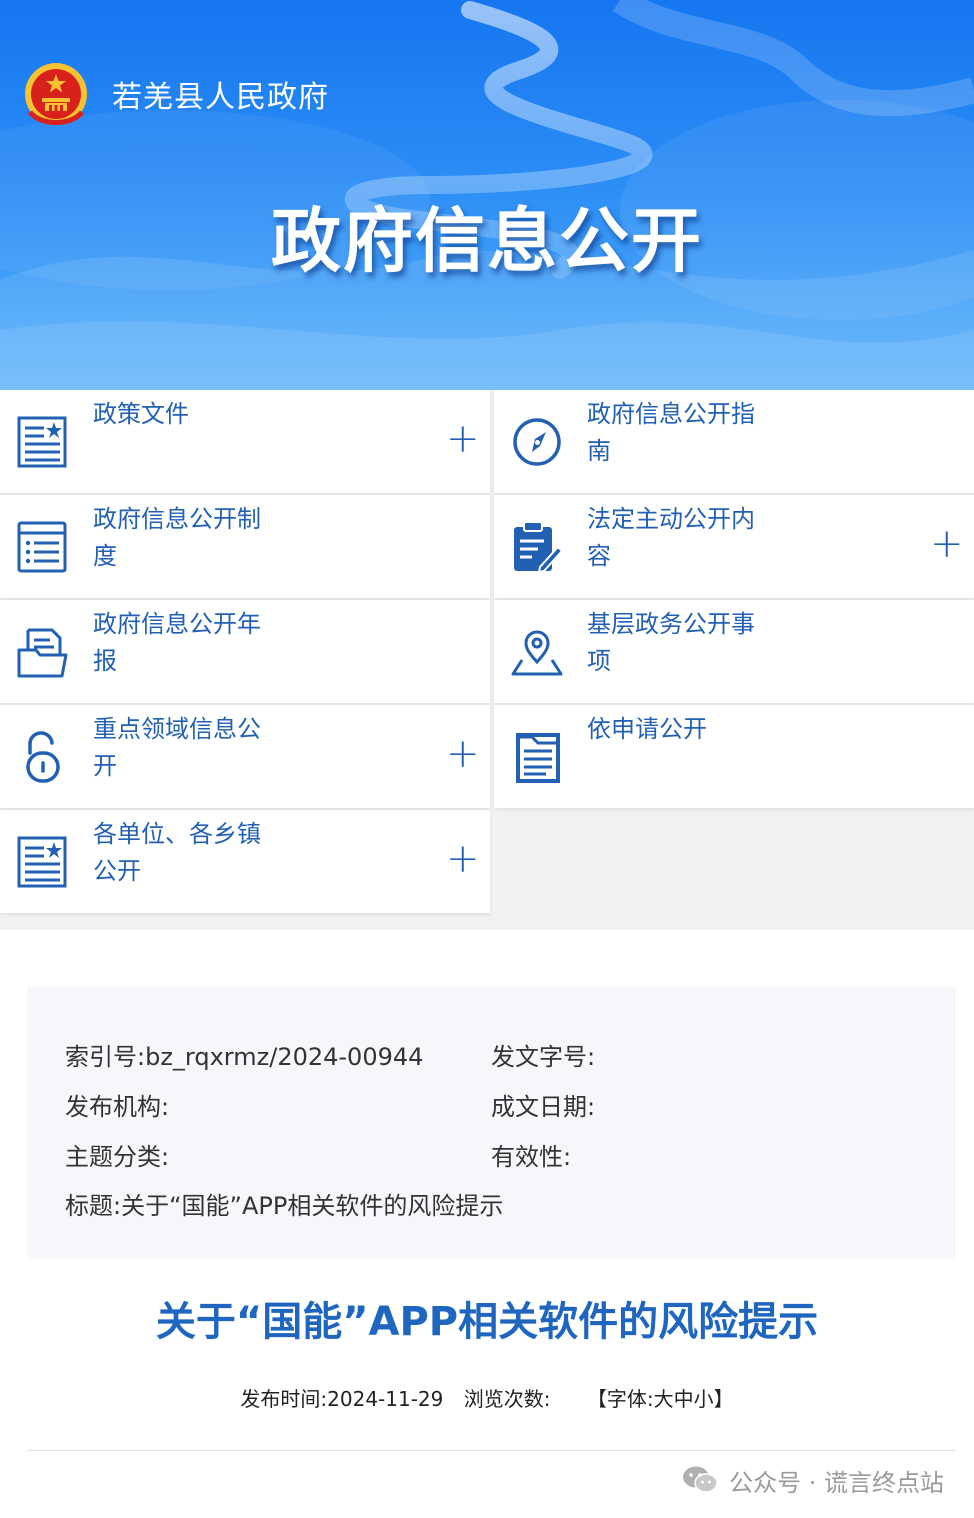 This screenshot has width=974, height=1518. What do you see at coordinates (487, 241) in the screenshot?
I see `hero-title: 政府信息公开` at bounding box center [487, 241].